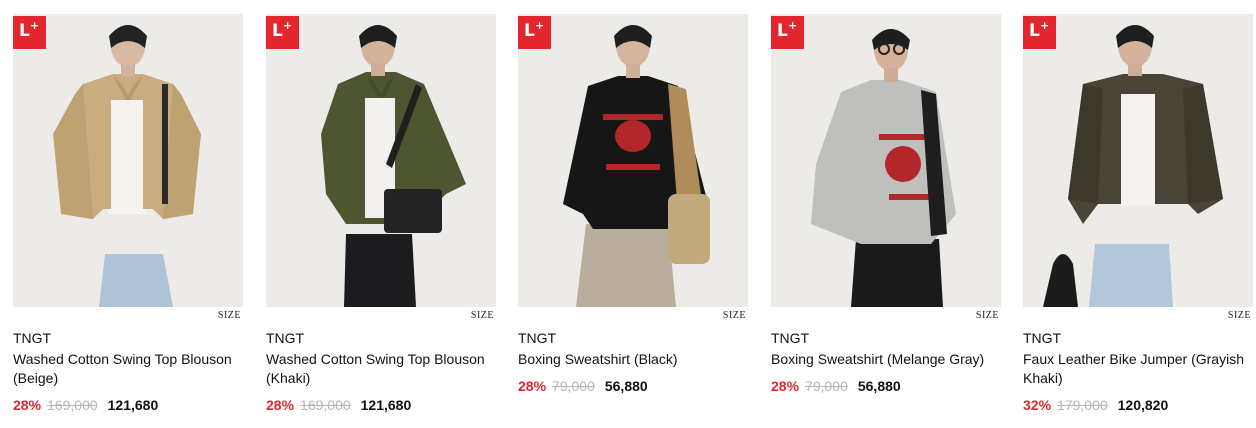 The width and height of the screenshot is (1256, 428). I want to click on product-name: Boxing Sweatshirt (Black), so click(634, 359).